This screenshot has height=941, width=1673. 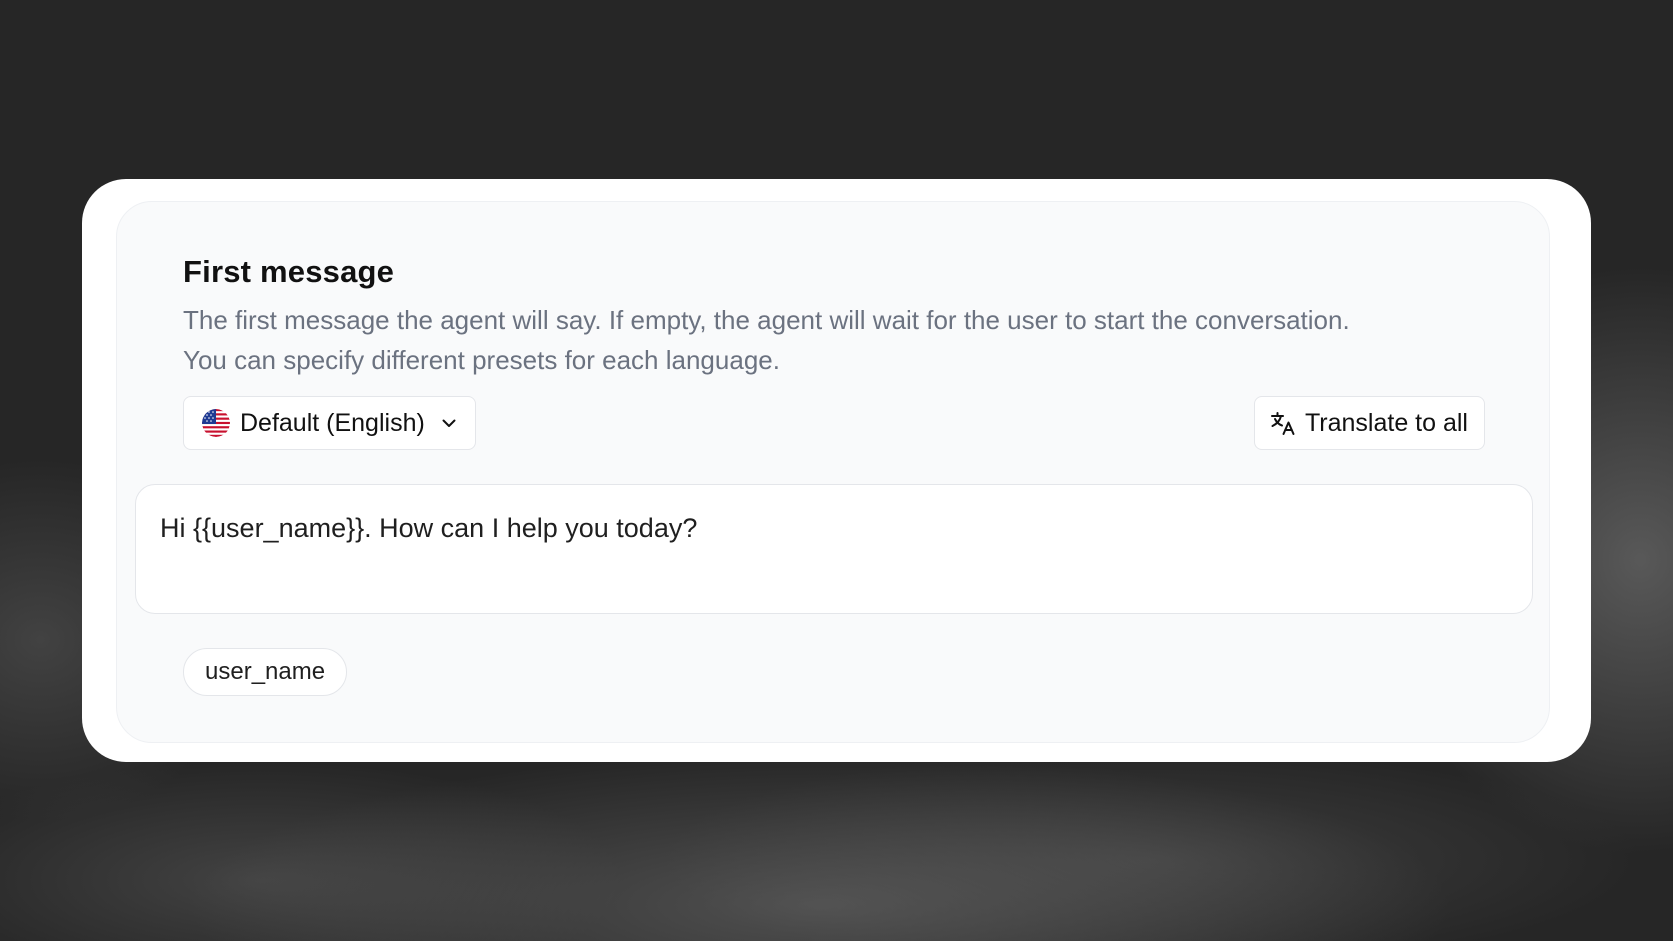 What do you see at coordinates (216, 423) in the screenshot?
I see `us-flag-icon` at bounding box center [216, 423].